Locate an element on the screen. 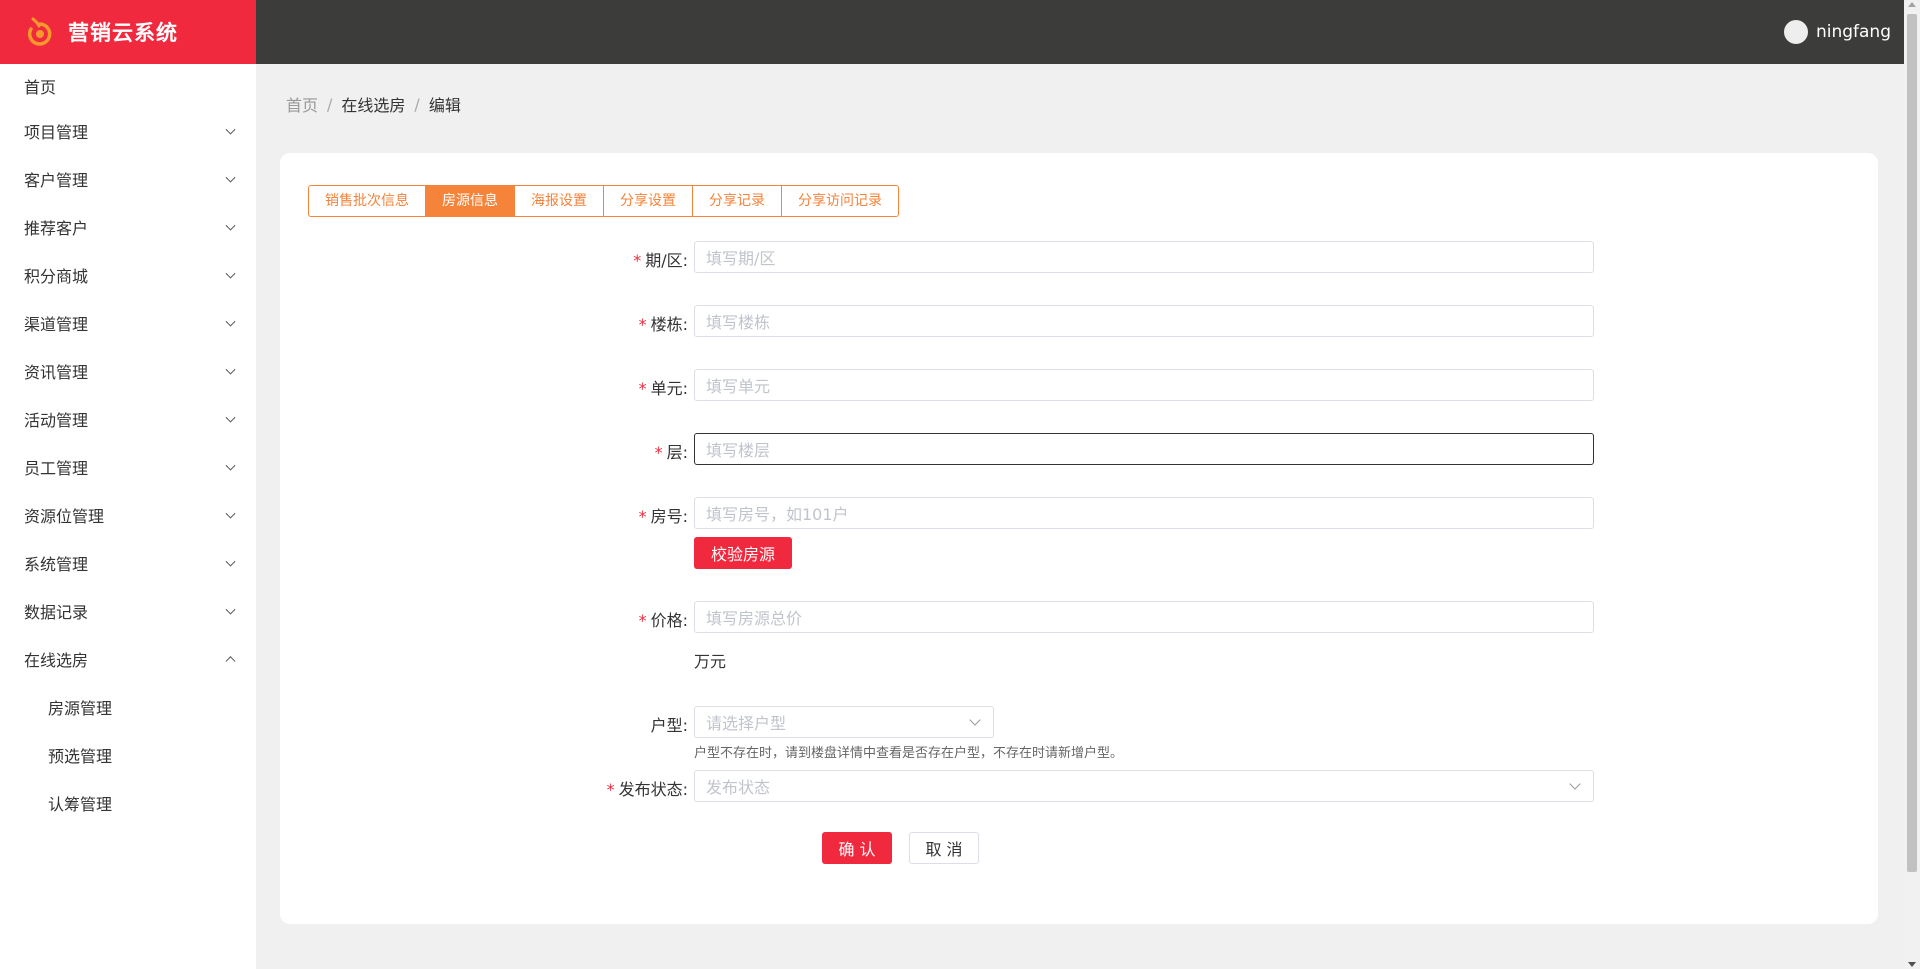 The height and width of the screenshot is (969, 1920). sidebar-subitem-subscription: 认筹管理 is located at coordinates (128, 803).